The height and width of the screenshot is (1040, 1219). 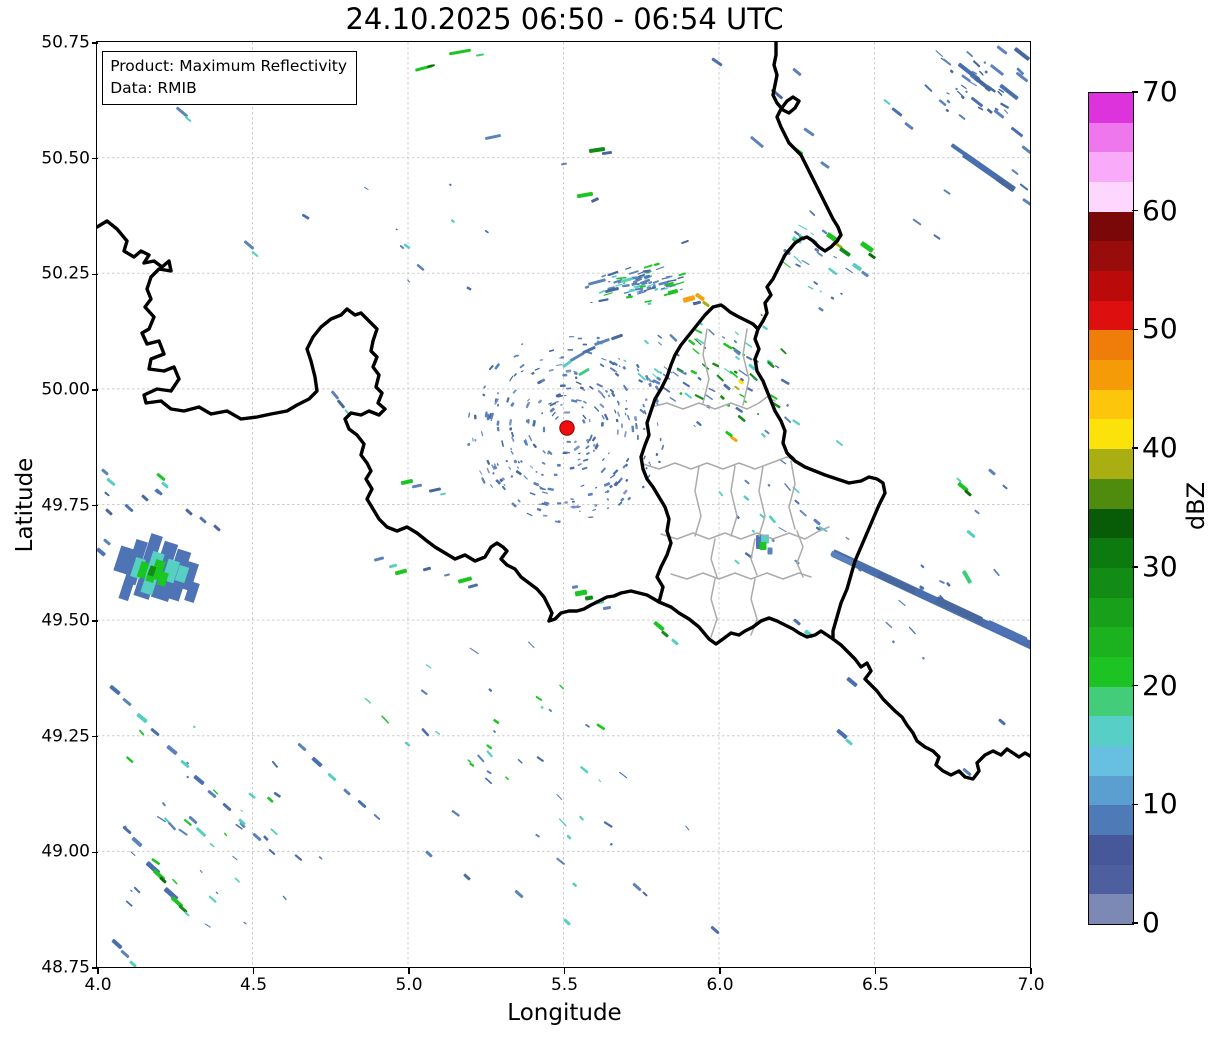 What do you see at coordinates (1031, 985) in the screenshot?
I see `x-tick-label: 7.0` at bounding box center [1031, 985].